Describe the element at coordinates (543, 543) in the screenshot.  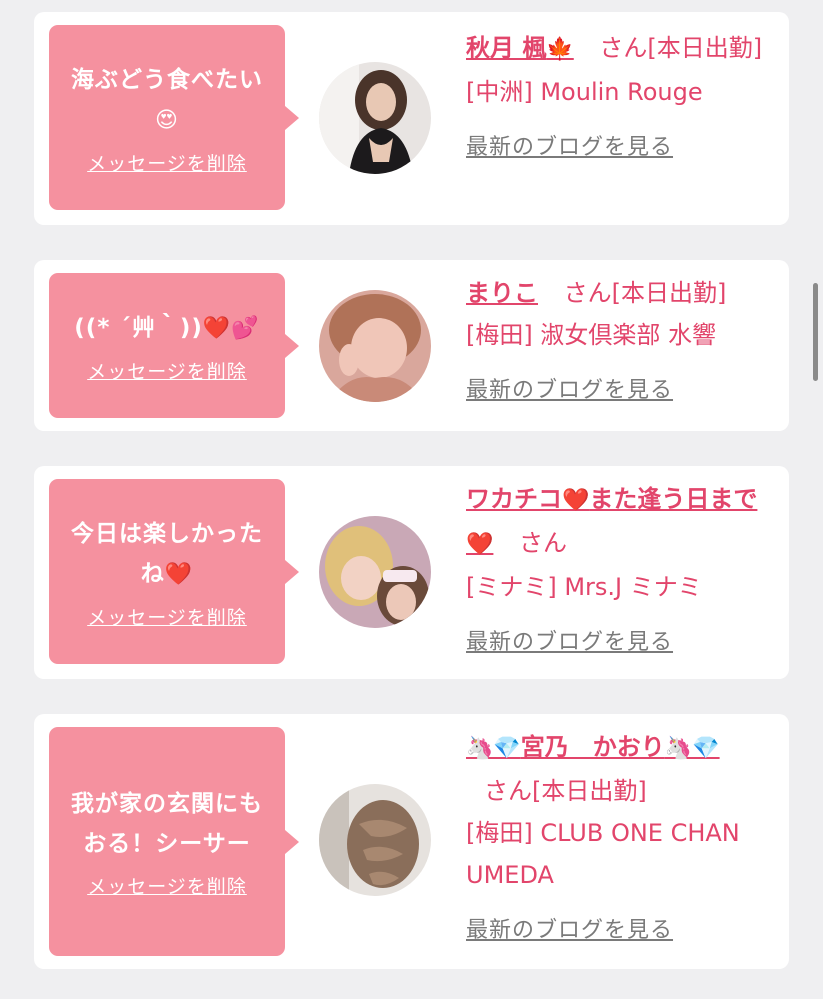
I see `cast-suffix: さん` at that location.